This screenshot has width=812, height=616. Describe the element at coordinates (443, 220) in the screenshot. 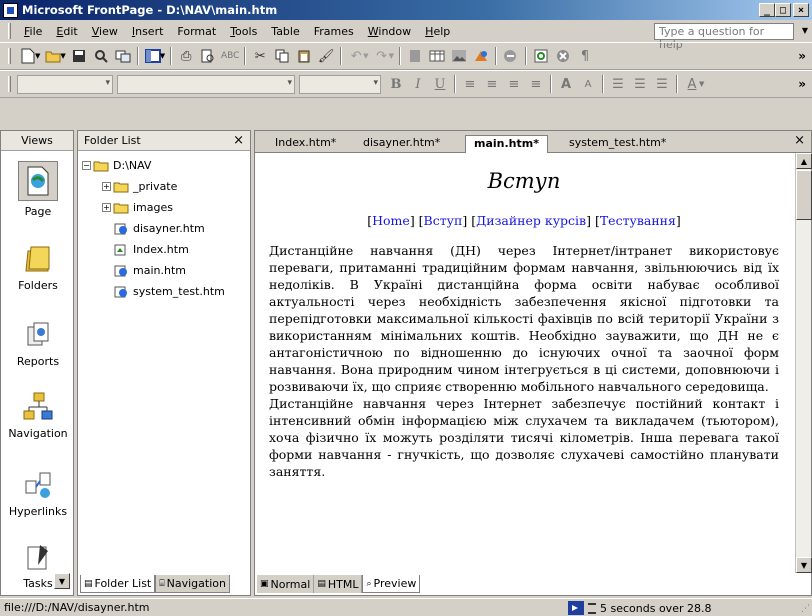

I see `link-intro: Вступ` at that location.